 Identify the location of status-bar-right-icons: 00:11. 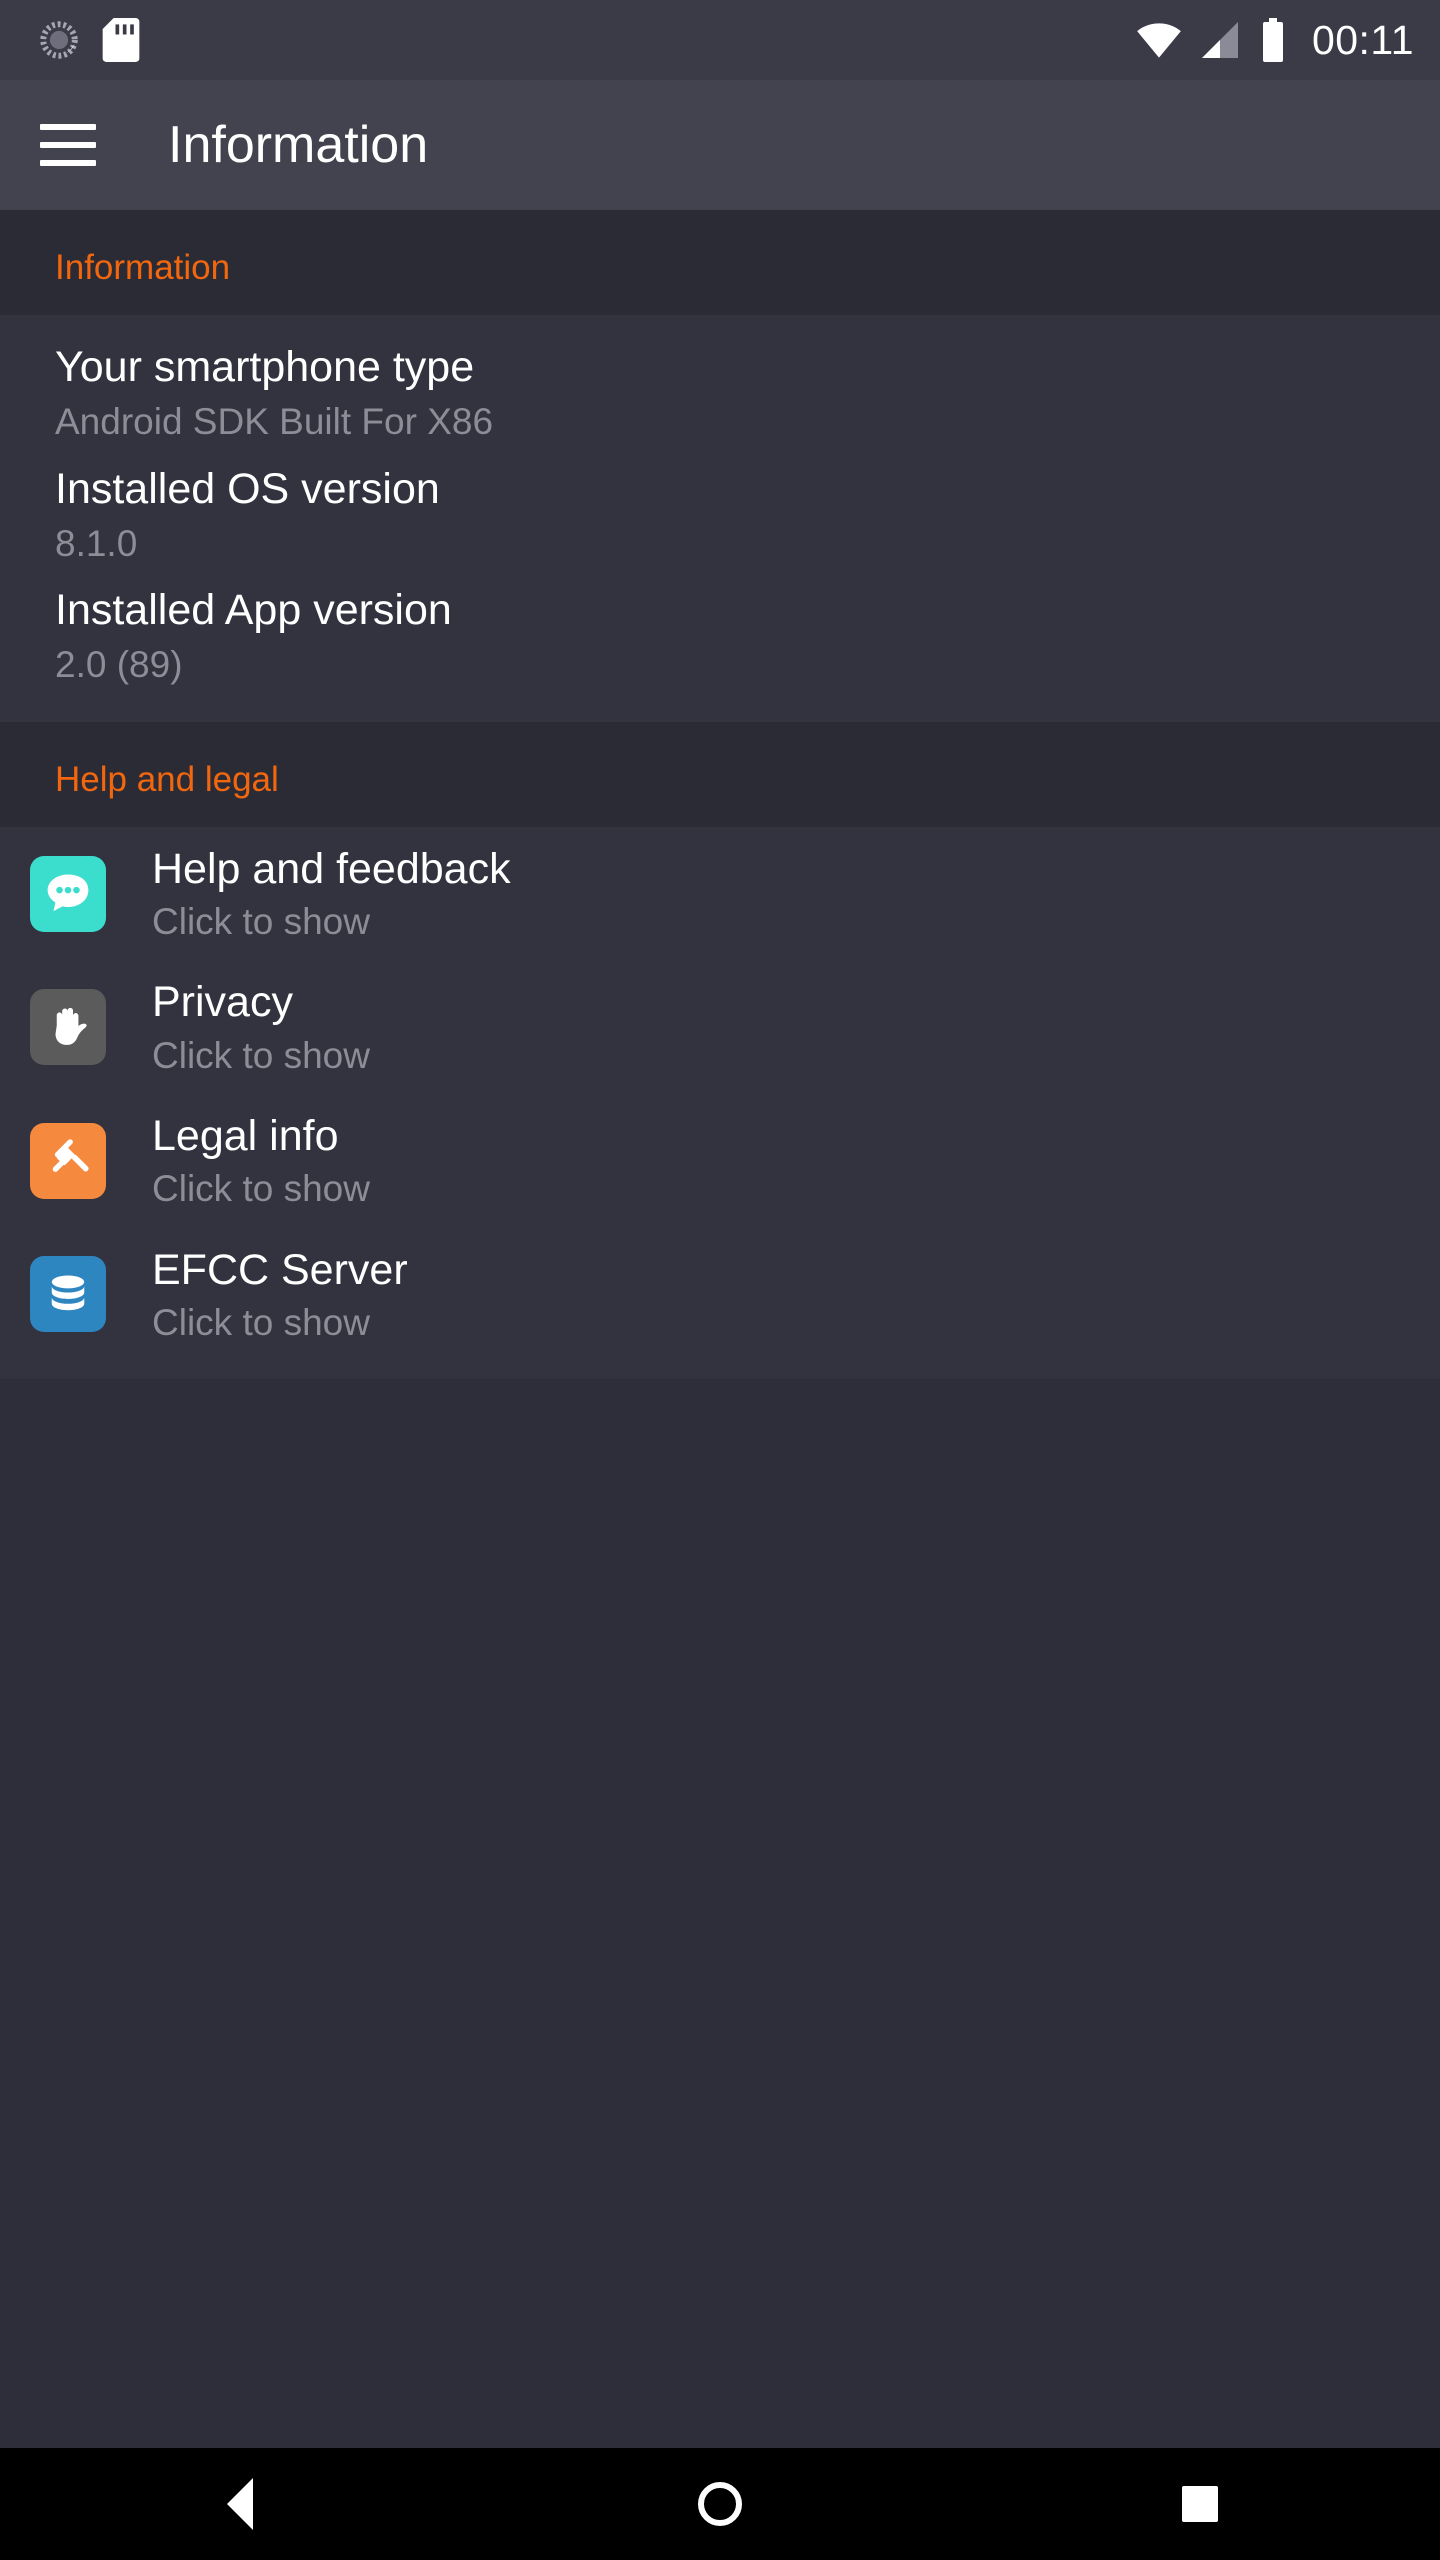
(1275, 40).